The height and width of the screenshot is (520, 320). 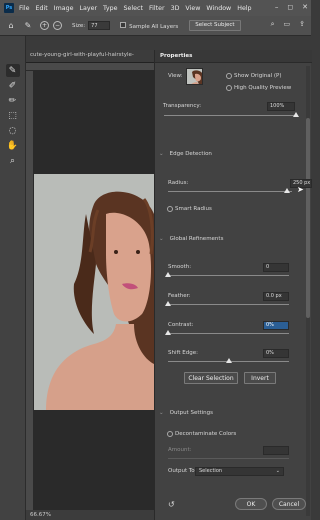 What do you see at coordinates (206, 434) in the screenshot?
I see `decontaminate-colors-label: Decontaminate Colors` at bounding box center [206, 434].